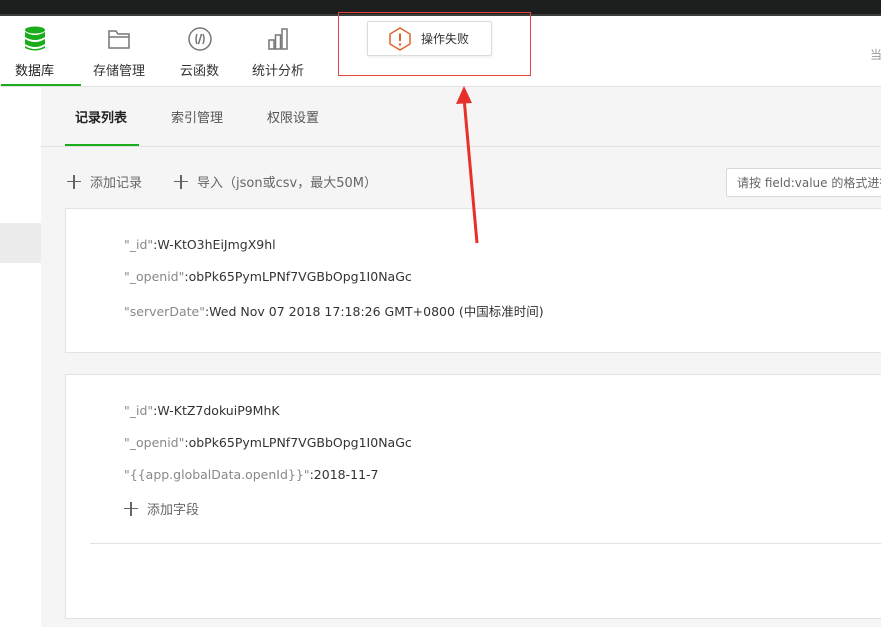  Describe the element at coordinates (164, 311) in the screenshot. I see `field-key: "serverDate"` at that location.